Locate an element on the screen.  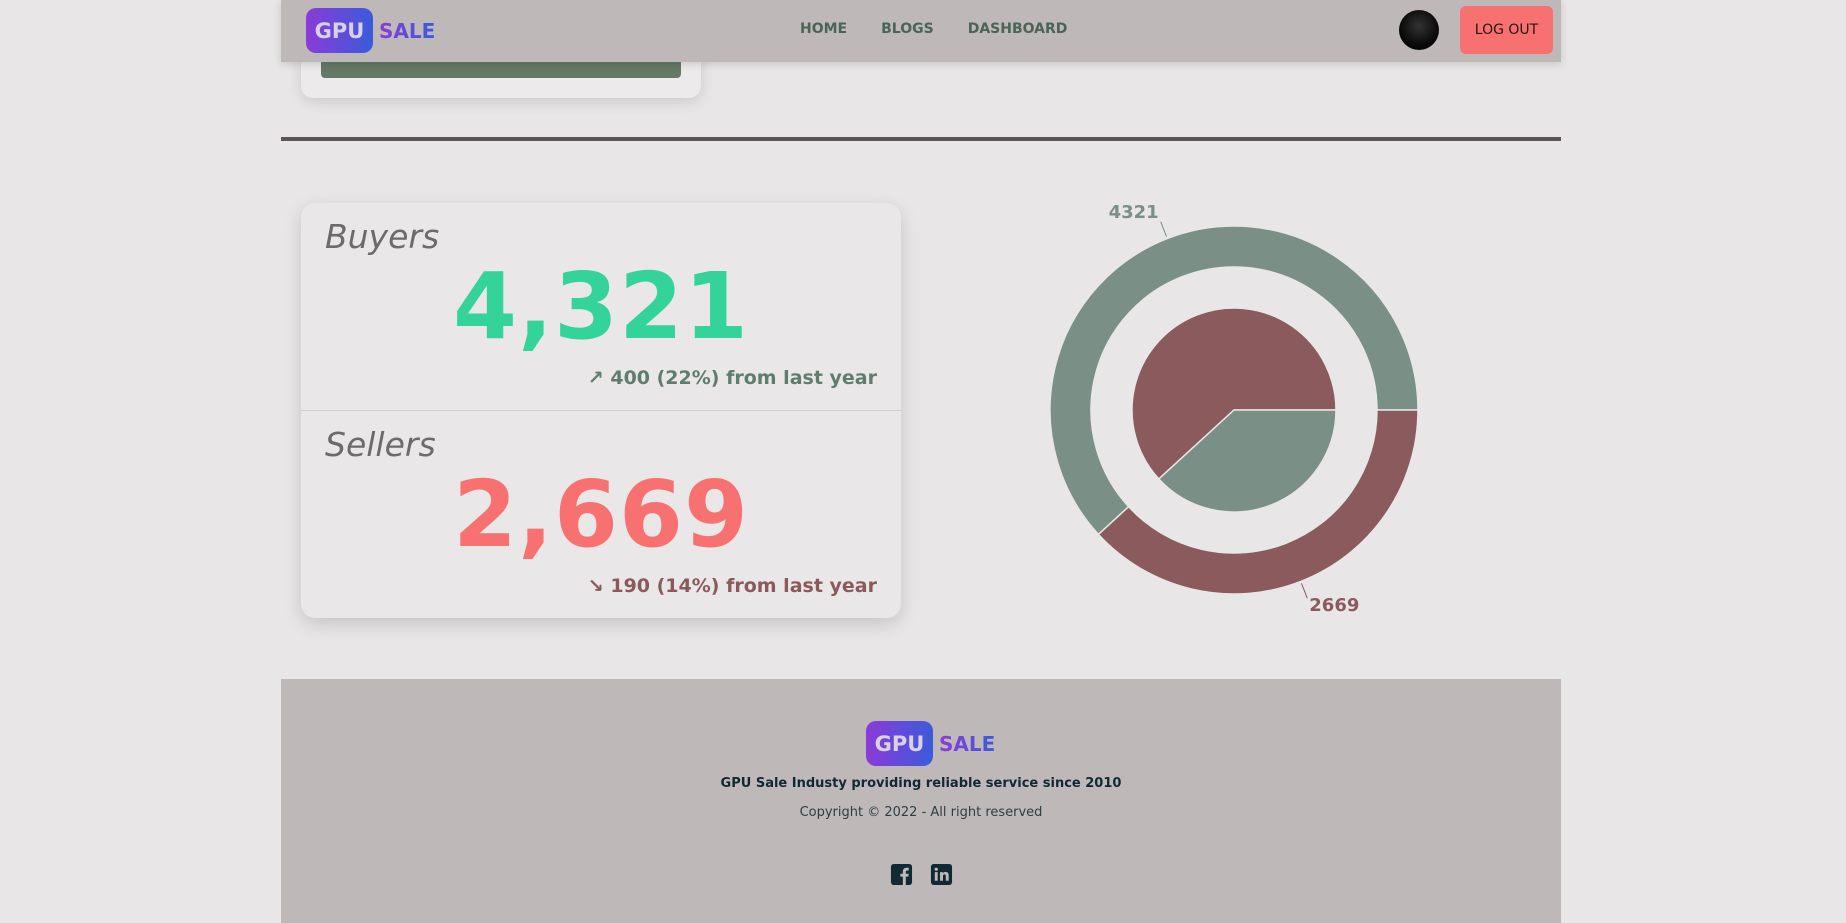
linkedin-icon is located at coordinates (941, 874).